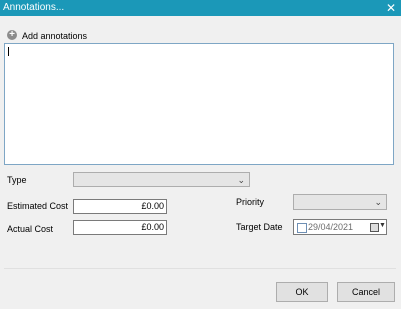  Describe the element at coordinates (302, 228) in the screenshot. I see `target-date-checkbox` at that location.